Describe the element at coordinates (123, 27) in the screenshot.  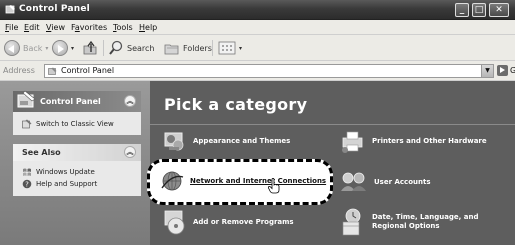
I see `menu-tools: Tools` at that location.